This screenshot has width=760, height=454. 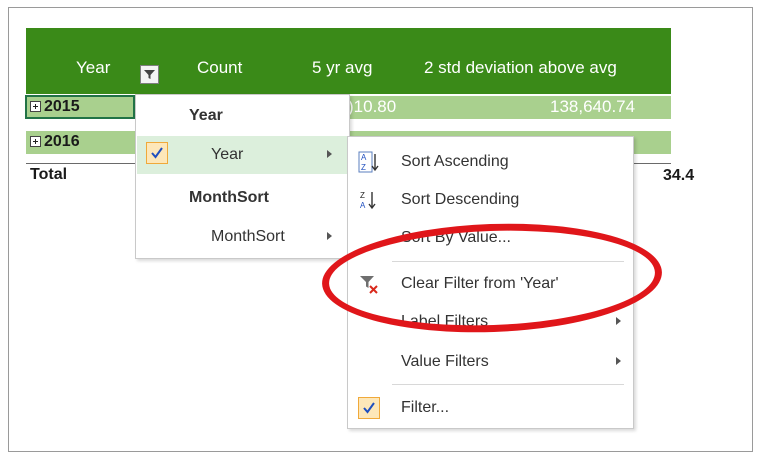 I want to click on field-item-label: MonthSort, so click(x=248, y=236).